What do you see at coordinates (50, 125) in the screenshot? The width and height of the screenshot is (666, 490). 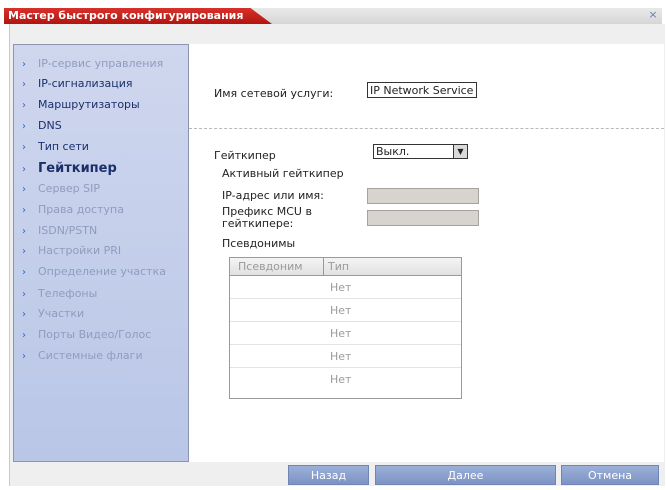 I see `sidebar-item-label: DNS` at bounding box center [50, 125].